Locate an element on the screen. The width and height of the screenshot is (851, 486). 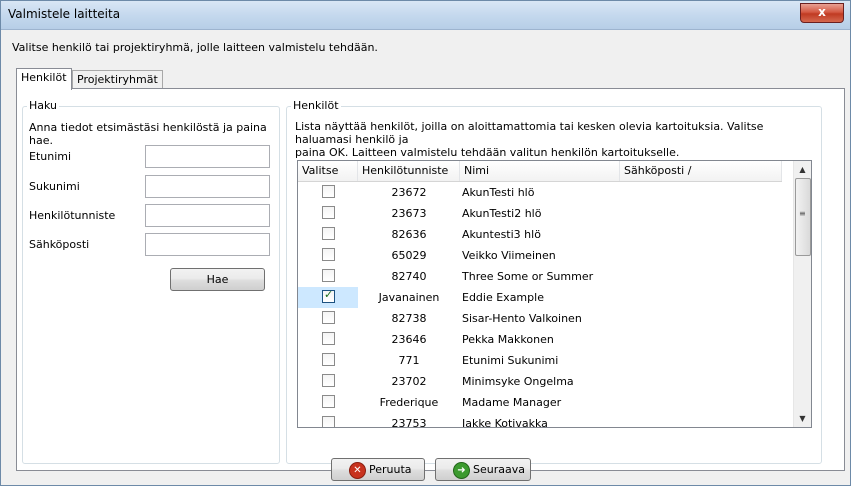
person-id-cell: 23753 is located at coordinates (409, 422).